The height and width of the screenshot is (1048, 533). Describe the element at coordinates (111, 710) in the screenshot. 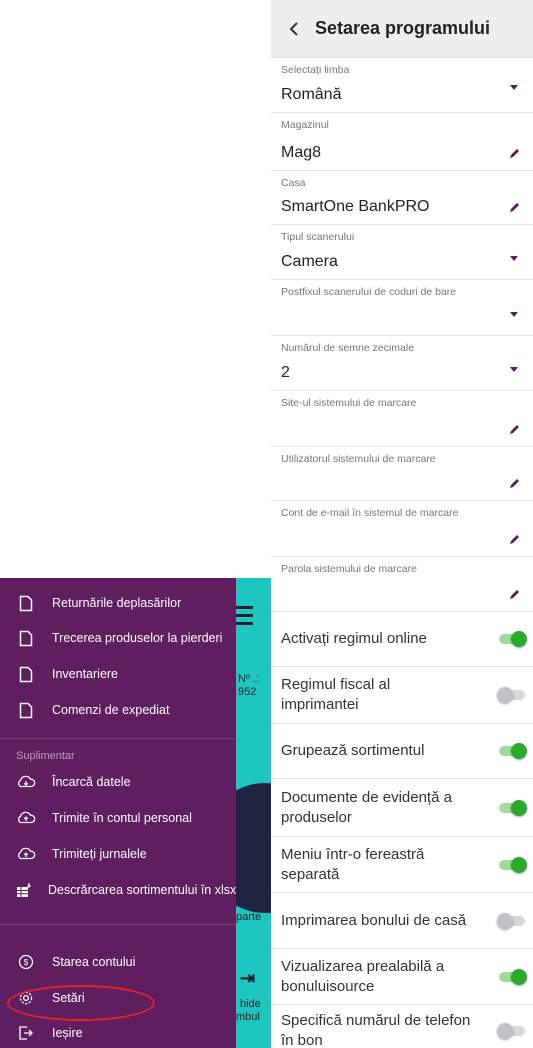

I see `drawer-item-label: Comenzi de expediat` at that location.